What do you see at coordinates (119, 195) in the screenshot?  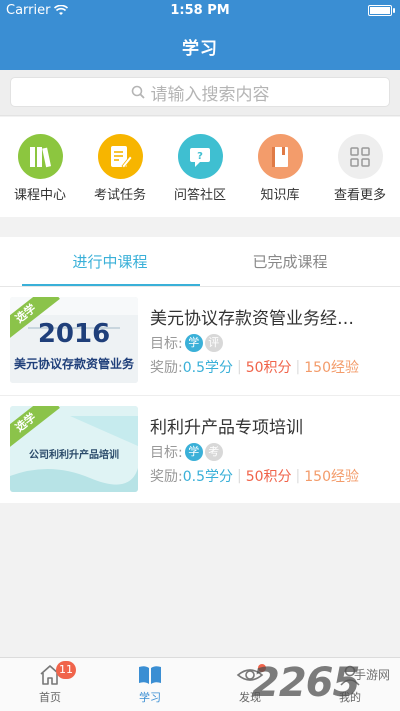 I see `quick-link-label: 考试任务` at bounding box center [119, 195].